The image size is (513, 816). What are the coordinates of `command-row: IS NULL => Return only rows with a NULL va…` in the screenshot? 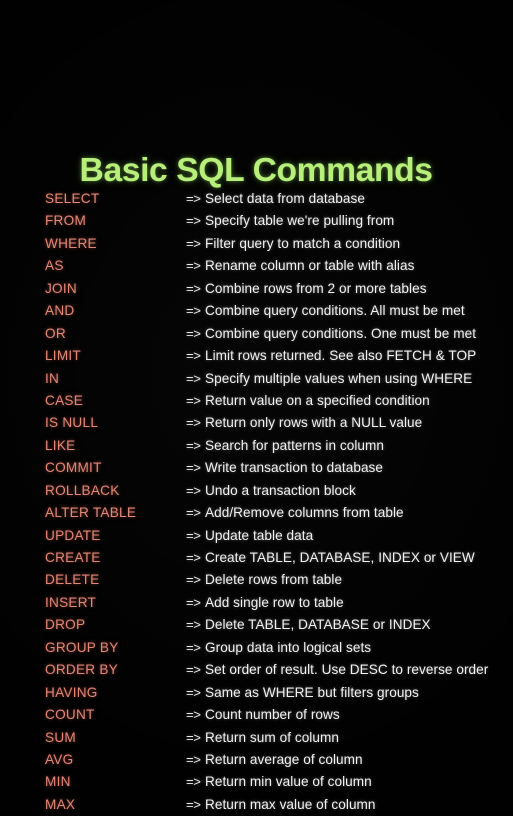 It's located at (256, 423).